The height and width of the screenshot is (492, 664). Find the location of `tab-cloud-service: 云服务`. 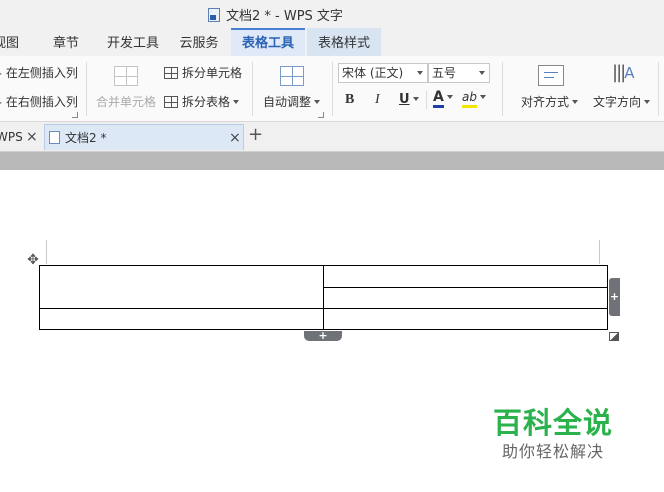

tab-cloud-service: 云服务 is located at coordinates (199, 42).